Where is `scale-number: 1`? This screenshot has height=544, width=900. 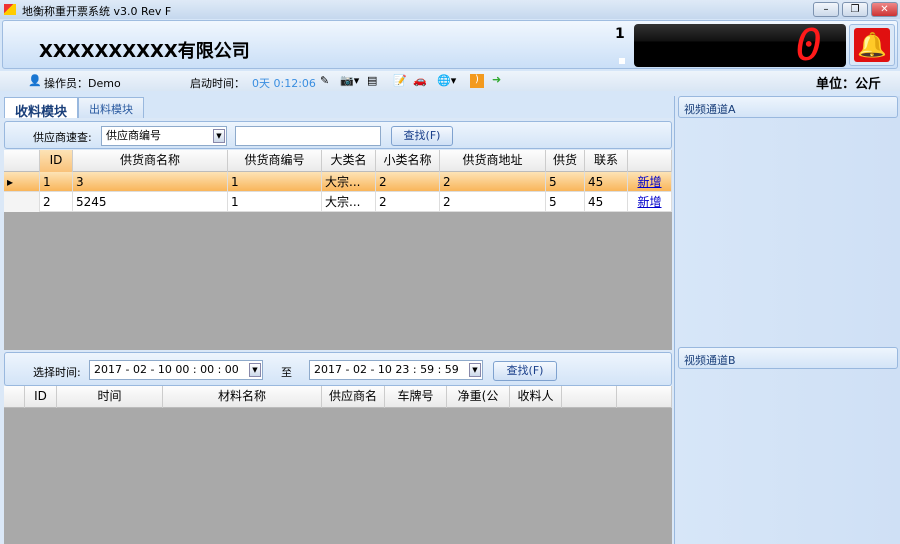
scale-number: 1 is located at coordinates (620, 34).